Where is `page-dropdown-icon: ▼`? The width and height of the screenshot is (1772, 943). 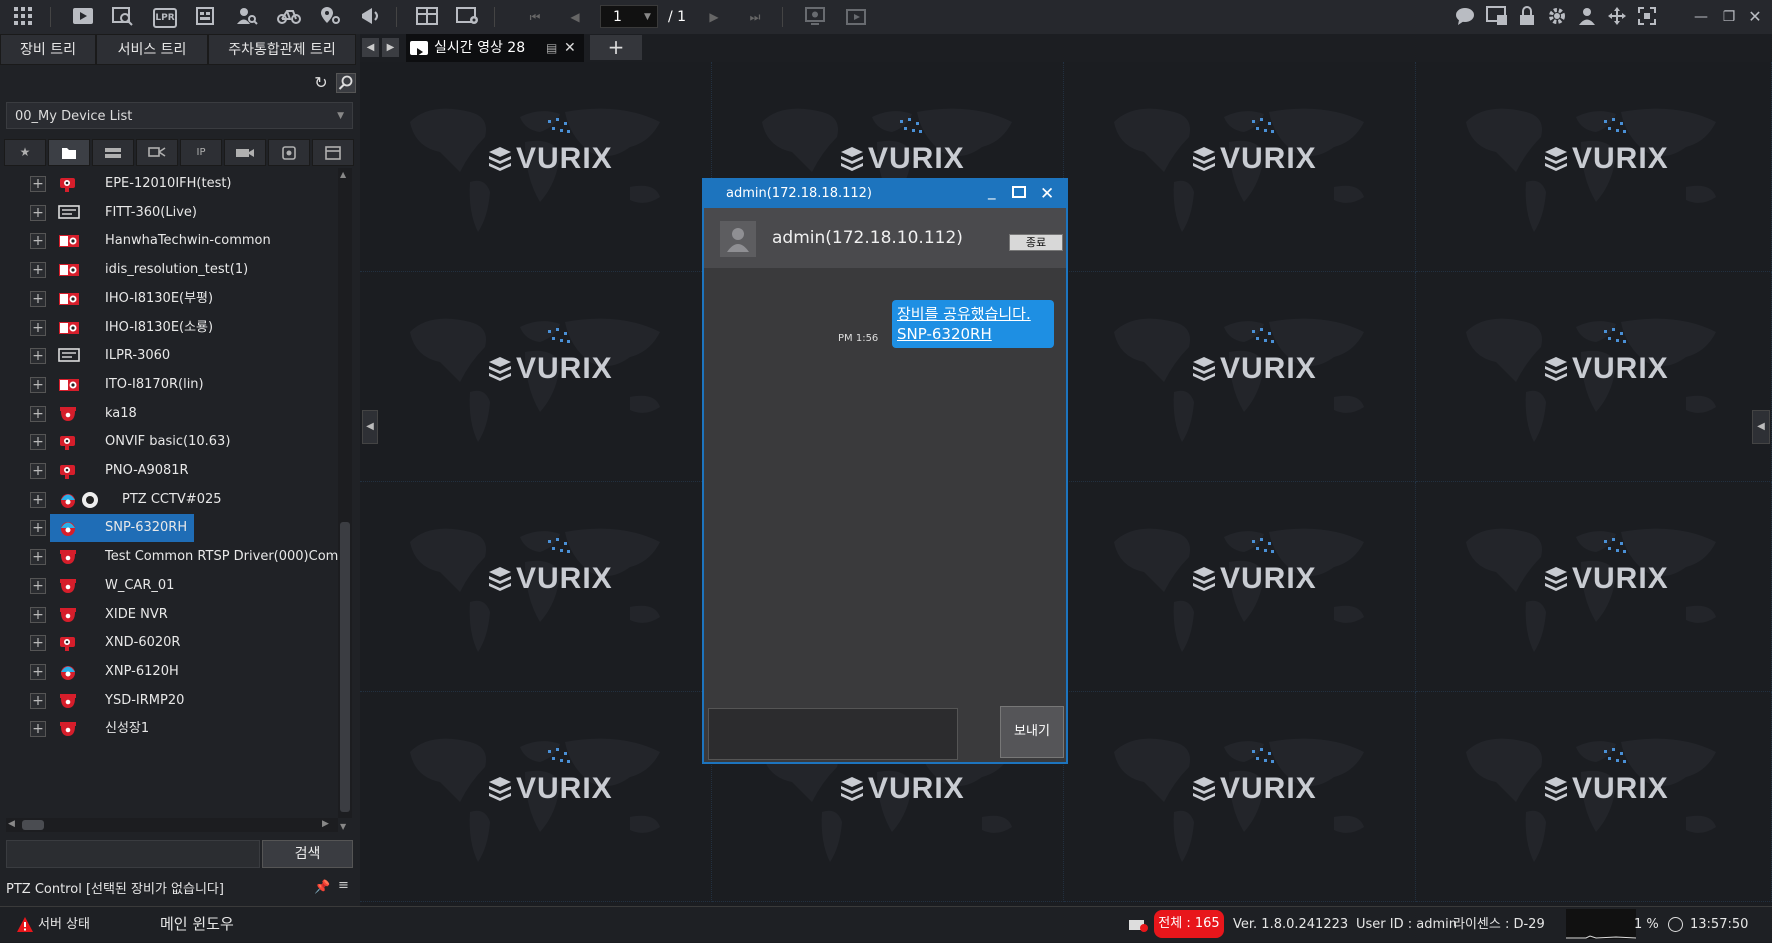 page-dropdown-icon: ▼ is located at coordinates (647, 17).